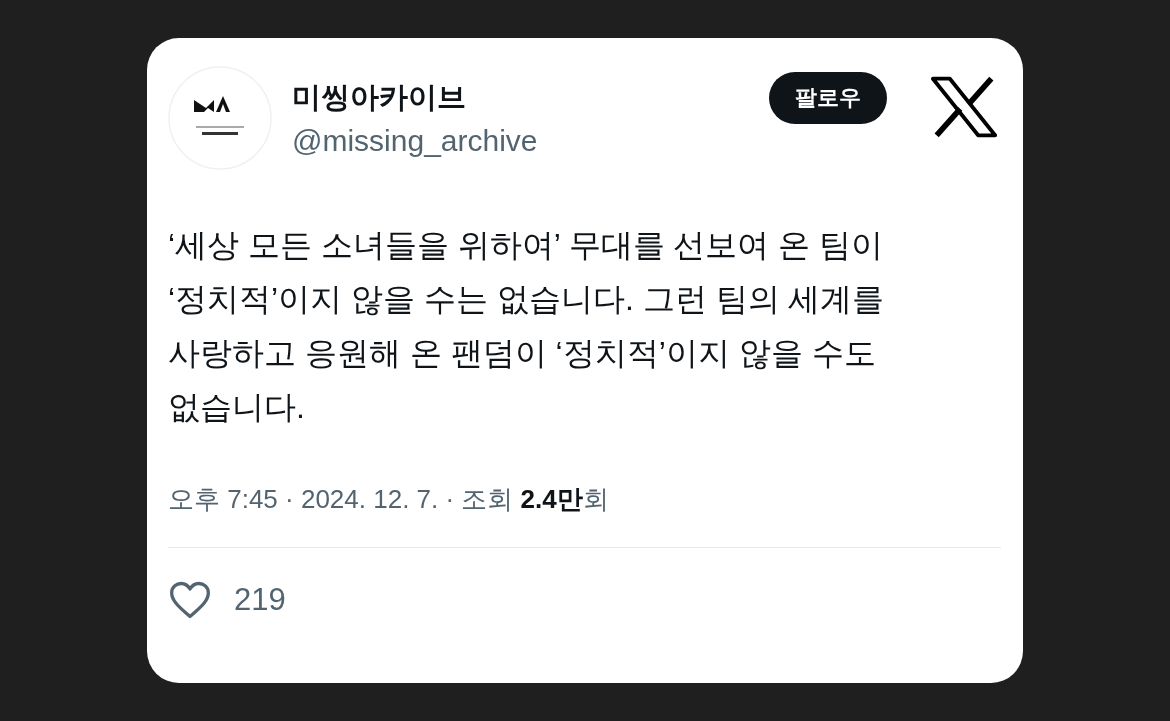  I want to click on author-name: 미씽아카이브, so click(530, 98).